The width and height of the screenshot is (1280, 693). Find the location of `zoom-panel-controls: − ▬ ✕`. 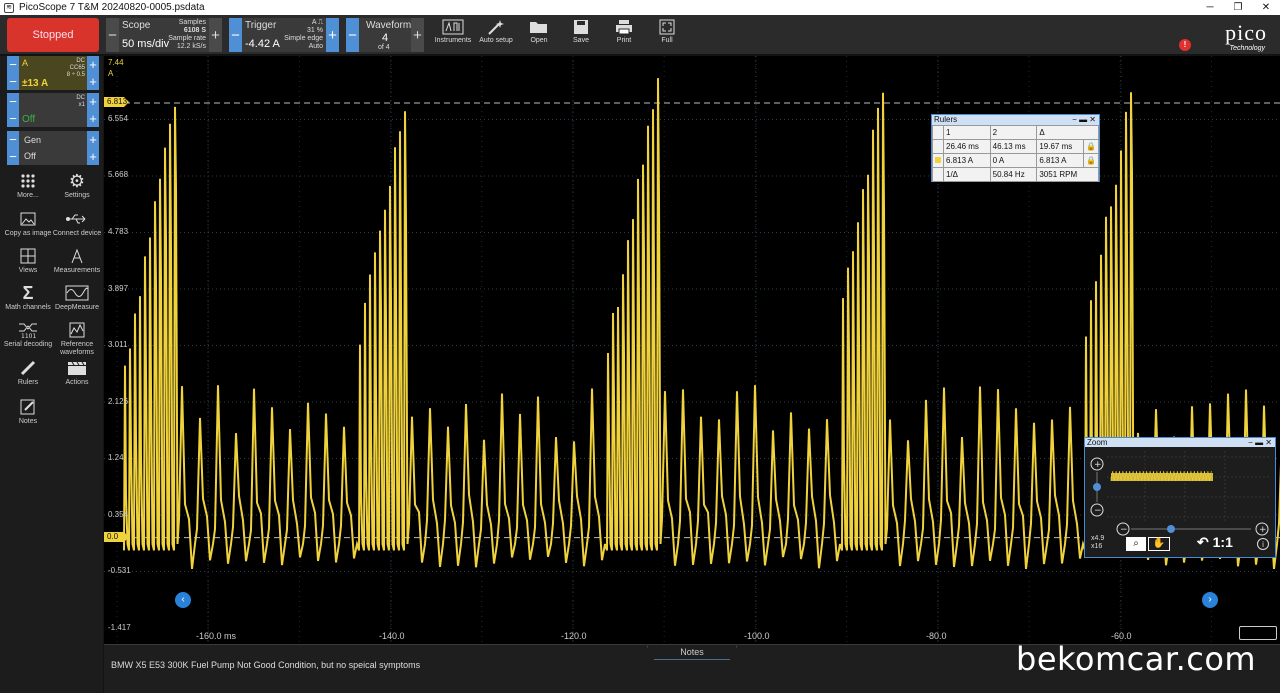

zoom-panel-controls: − ▬ ✕ is located at coordinates (1260, 442).